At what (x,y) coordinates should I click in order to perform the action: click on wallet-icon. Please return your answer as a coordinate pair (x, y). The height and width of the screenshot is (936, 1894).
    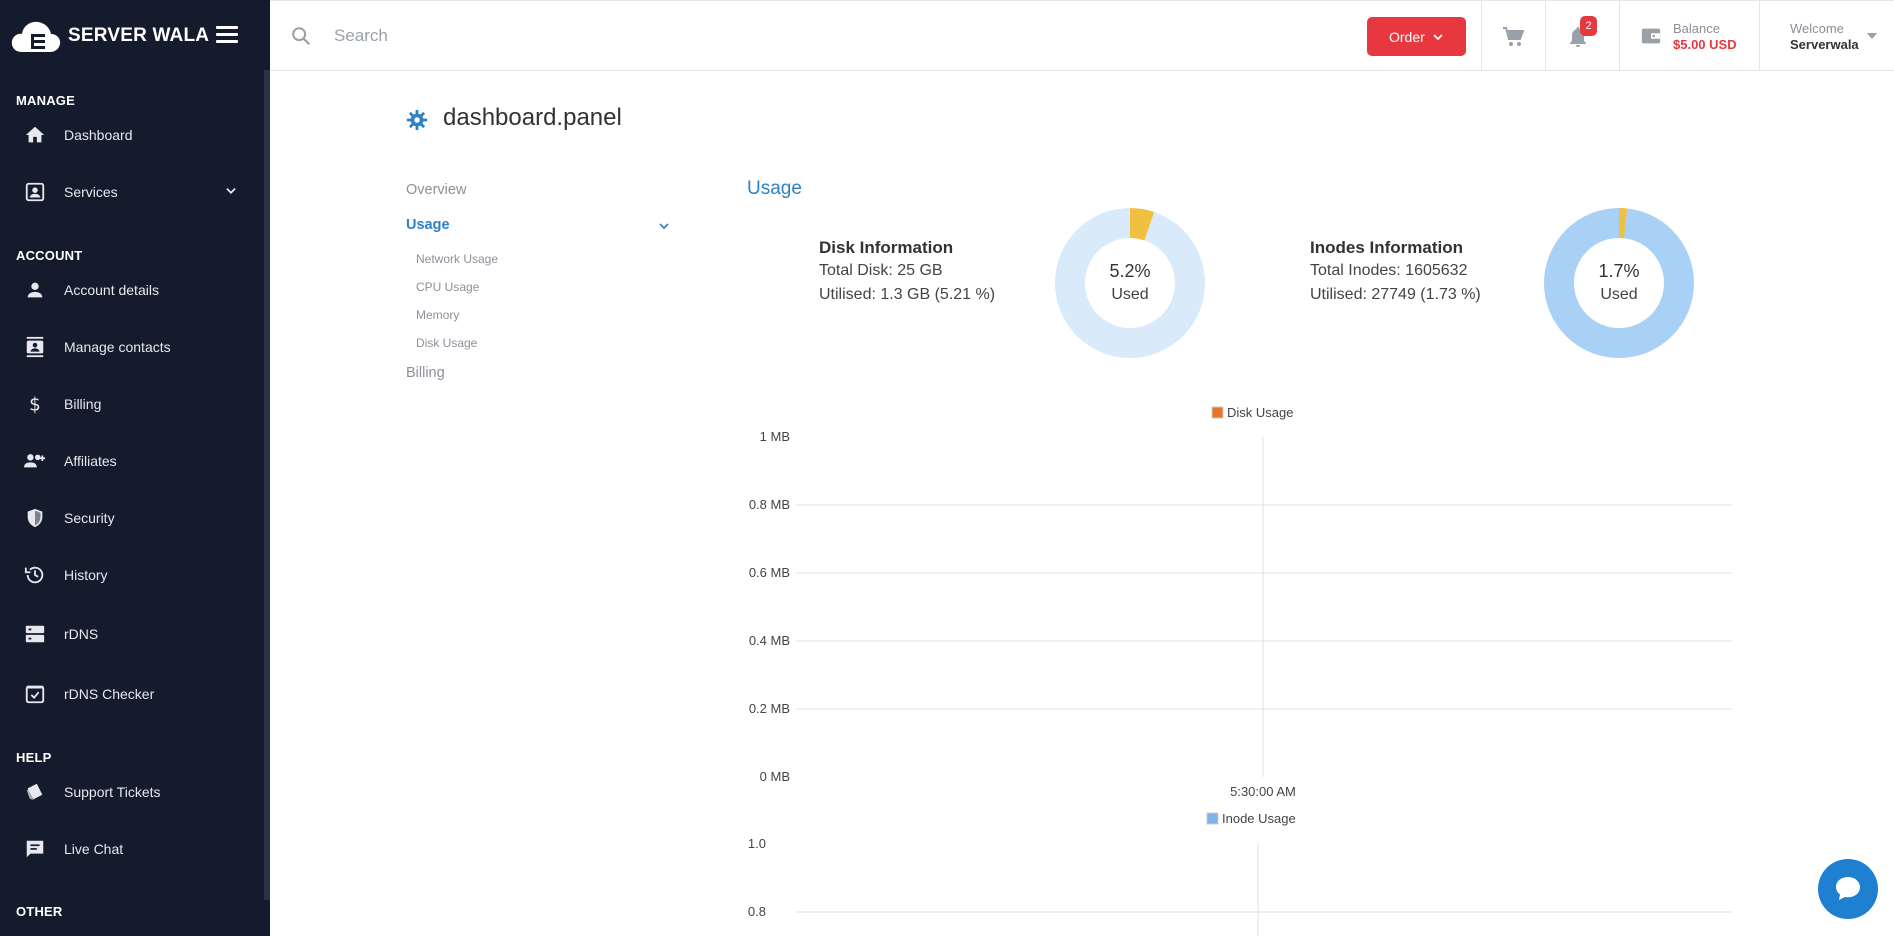
    Looking at the image, I should click on (1651, 36).